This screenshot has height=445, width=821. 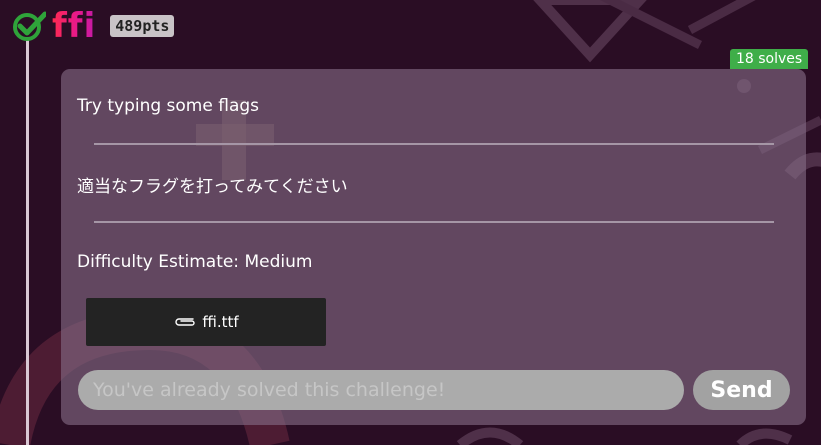 I want to click on attachment-filename: ffi.ttf, so click(x=220, y=322).